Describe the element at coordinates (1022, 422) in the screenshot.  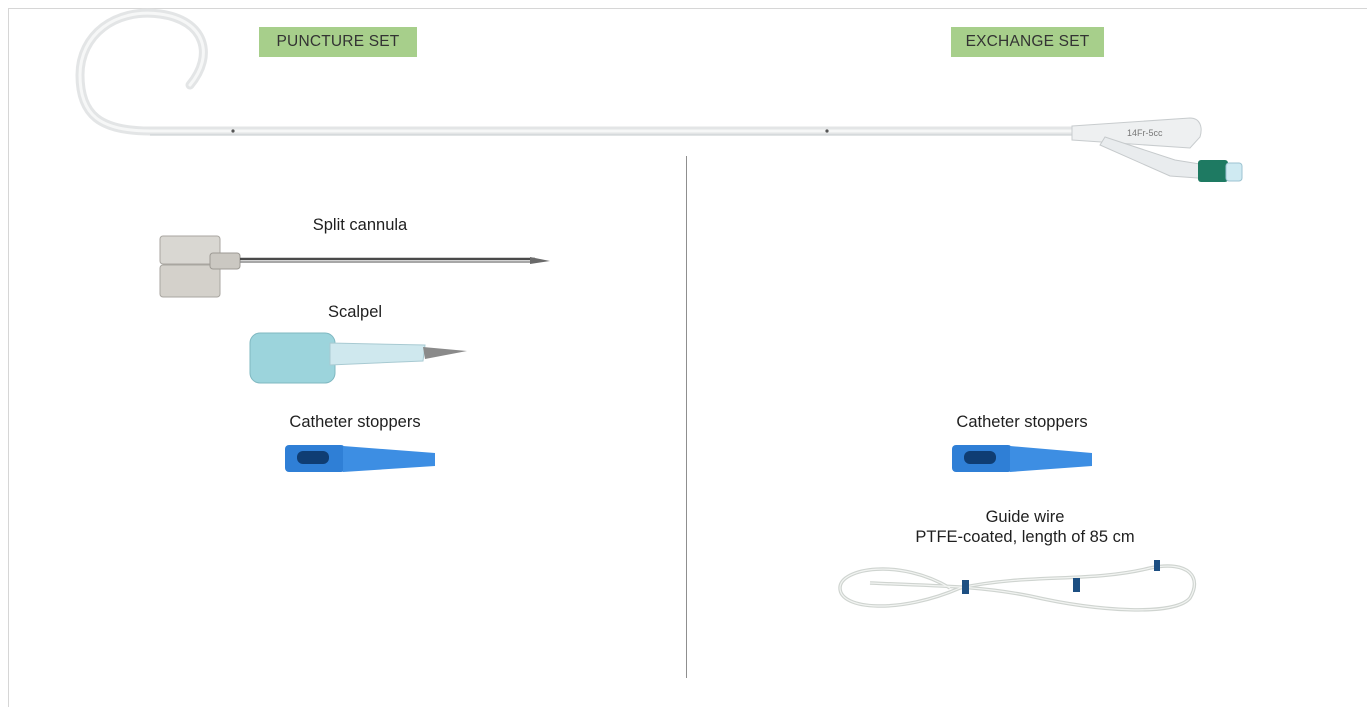
I see `catheter-stoppers-caption-right: Catheter stoppers` at that location.